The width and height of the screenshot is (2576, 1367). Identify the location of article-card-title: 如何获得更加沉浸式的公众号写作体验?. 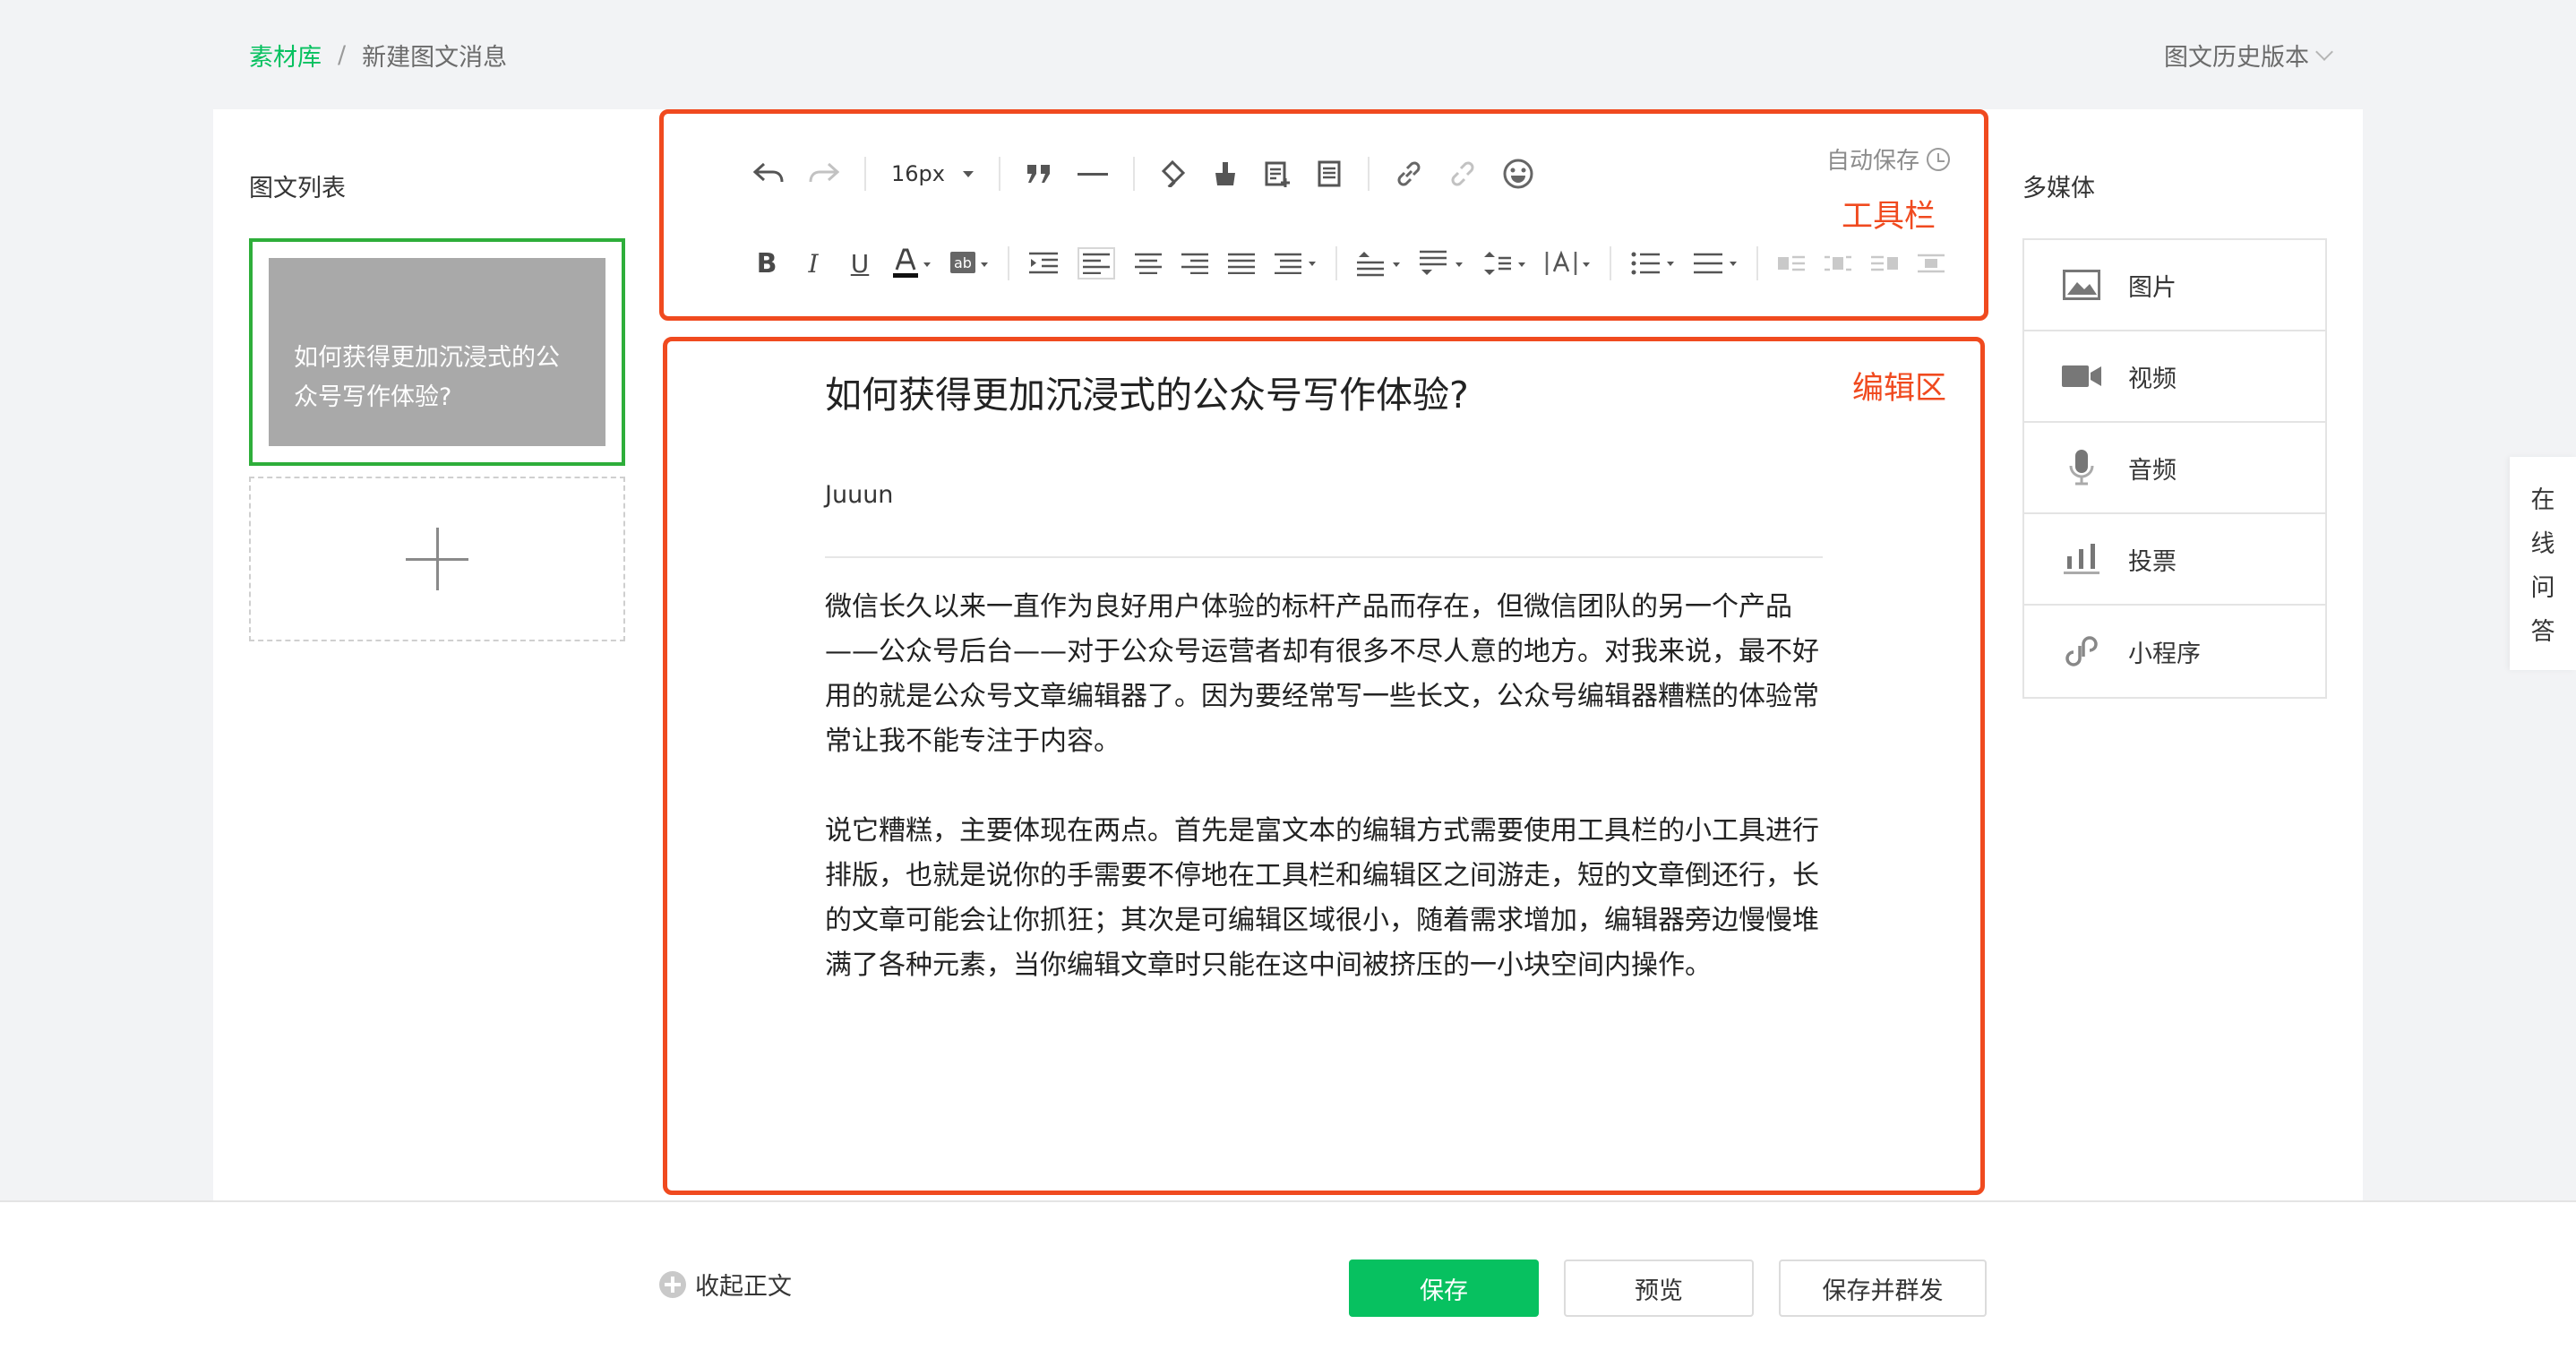
(427, 377).